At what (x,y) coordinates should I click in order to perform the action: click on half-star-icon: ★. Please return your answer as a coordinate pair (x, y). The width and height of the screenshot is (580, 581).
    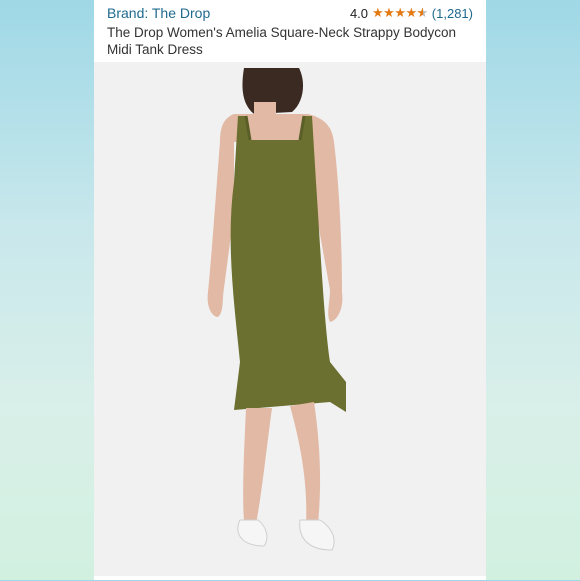
    Looking at the image, I should click on (423, 13).